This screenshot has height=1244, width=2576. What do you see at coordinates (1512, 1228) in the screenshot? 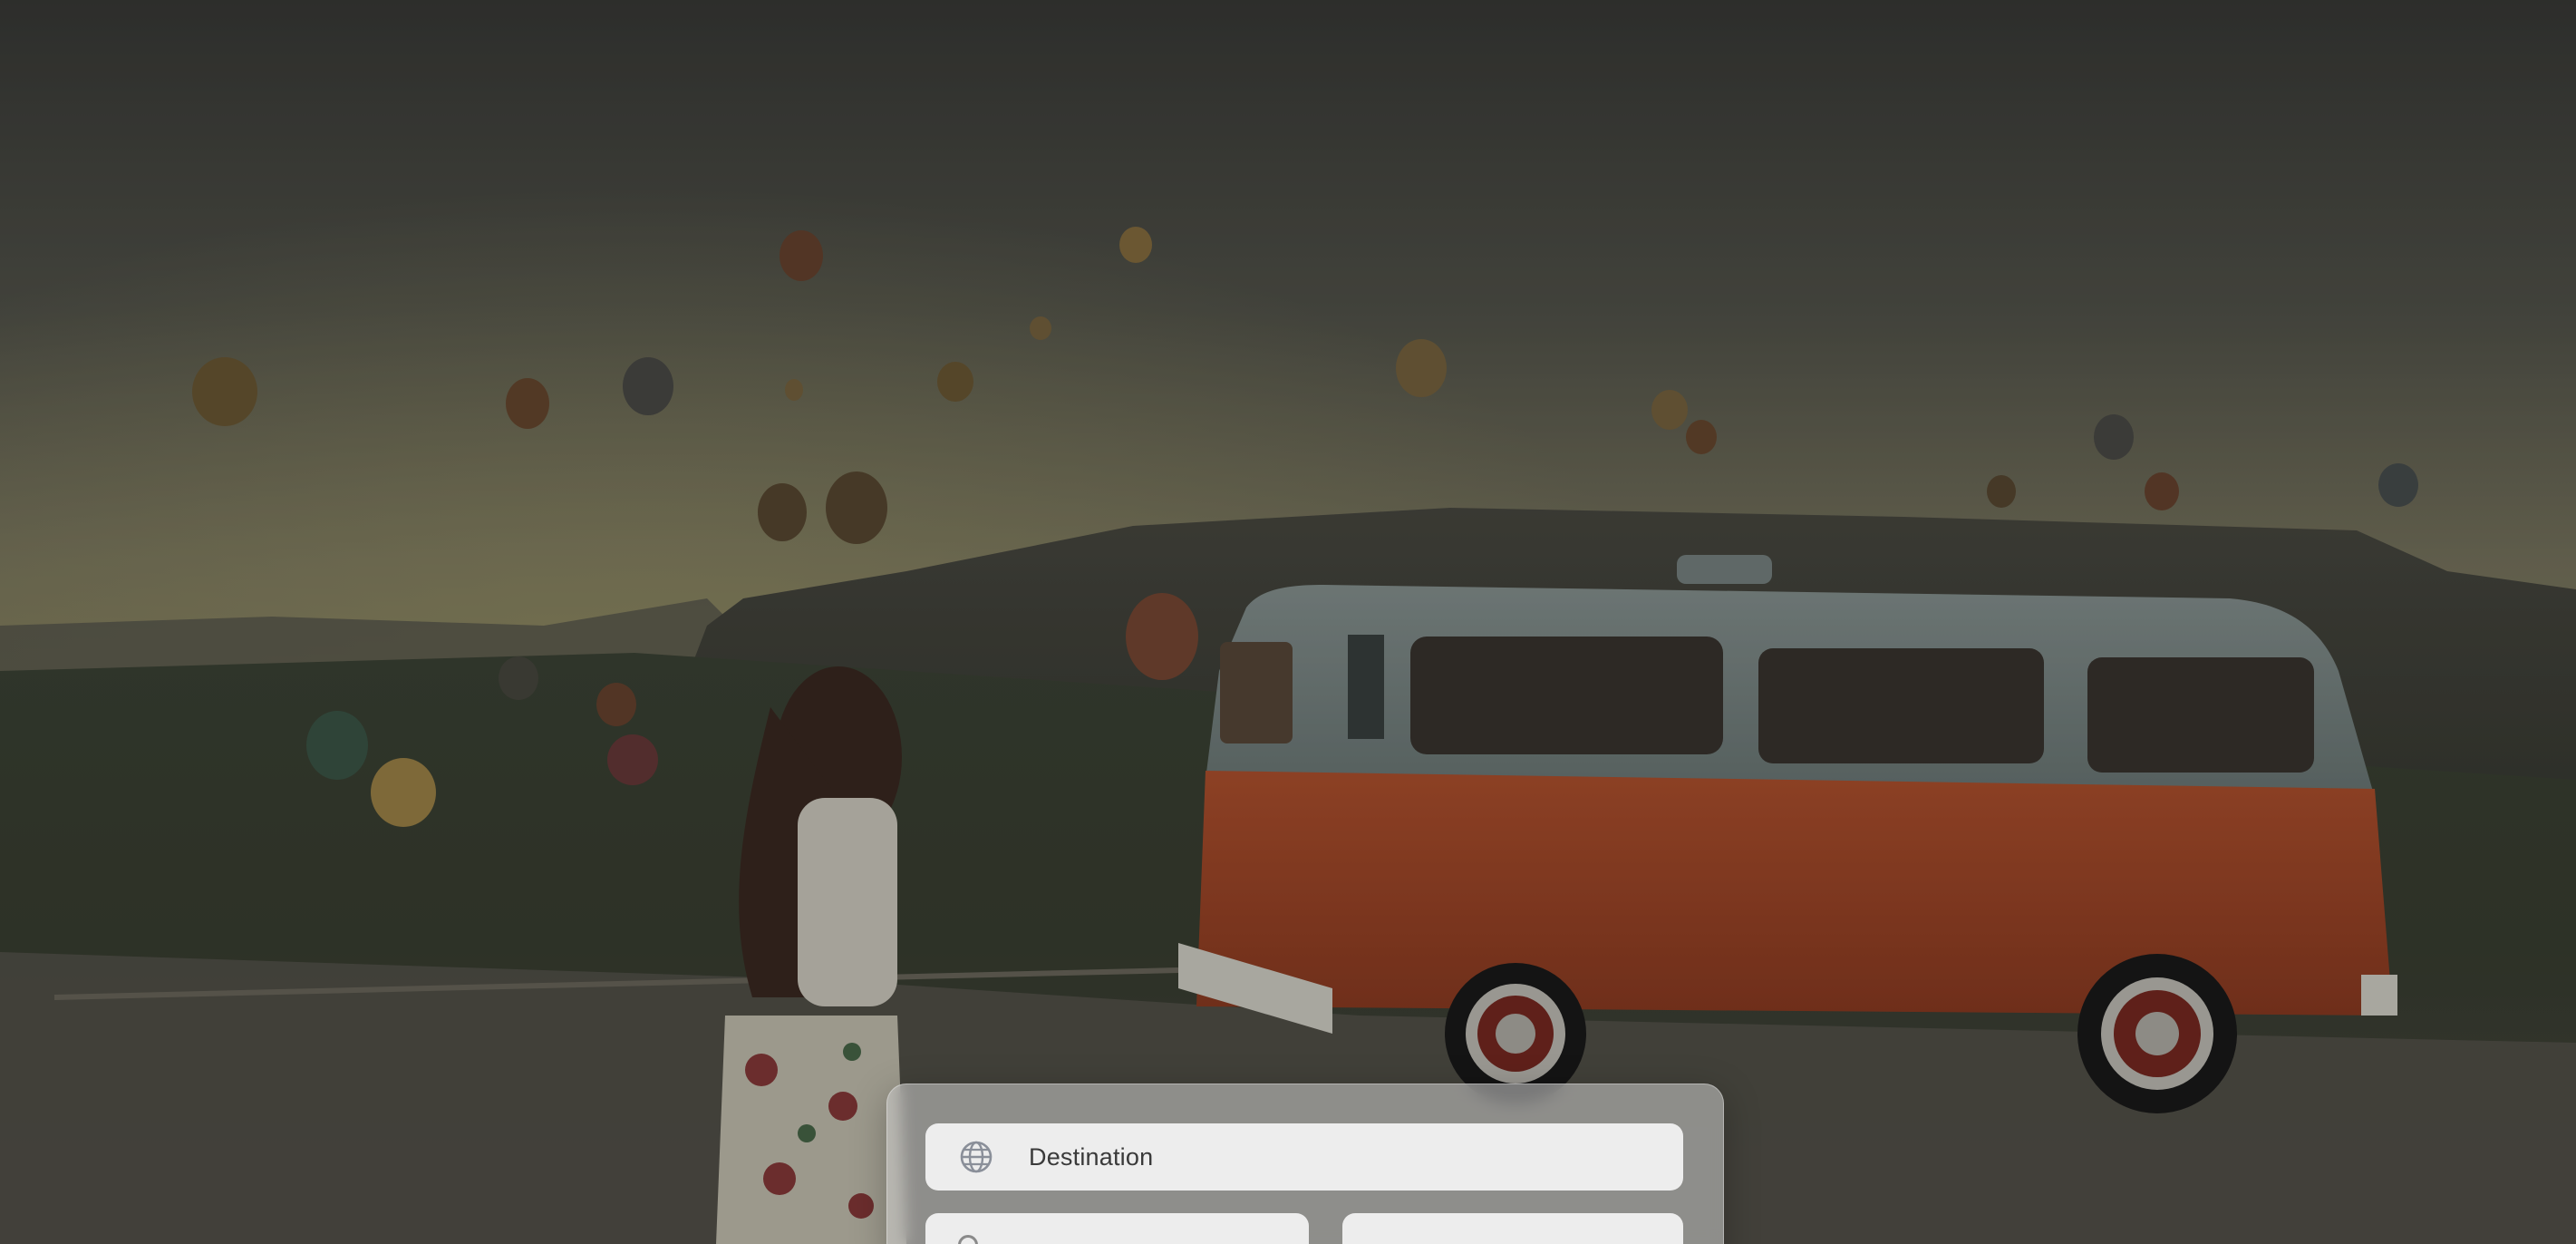
I see `checkout-date-field` at bounding box center [1512, 1228].